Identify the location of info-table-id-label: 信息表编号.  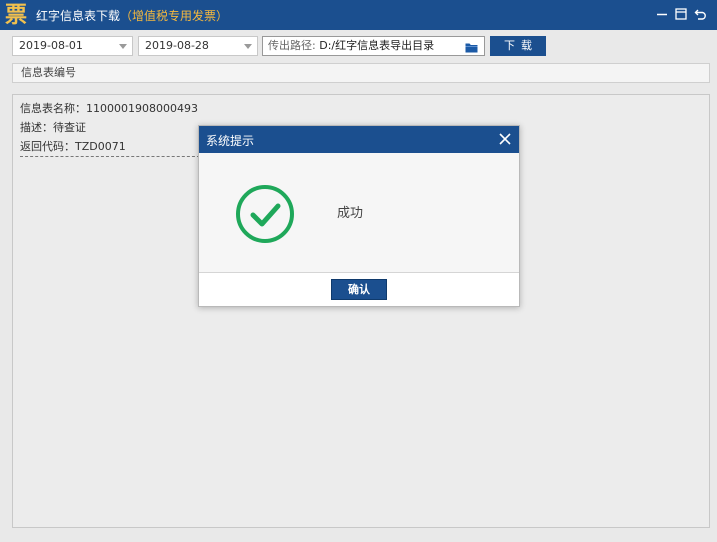
(48, 72).